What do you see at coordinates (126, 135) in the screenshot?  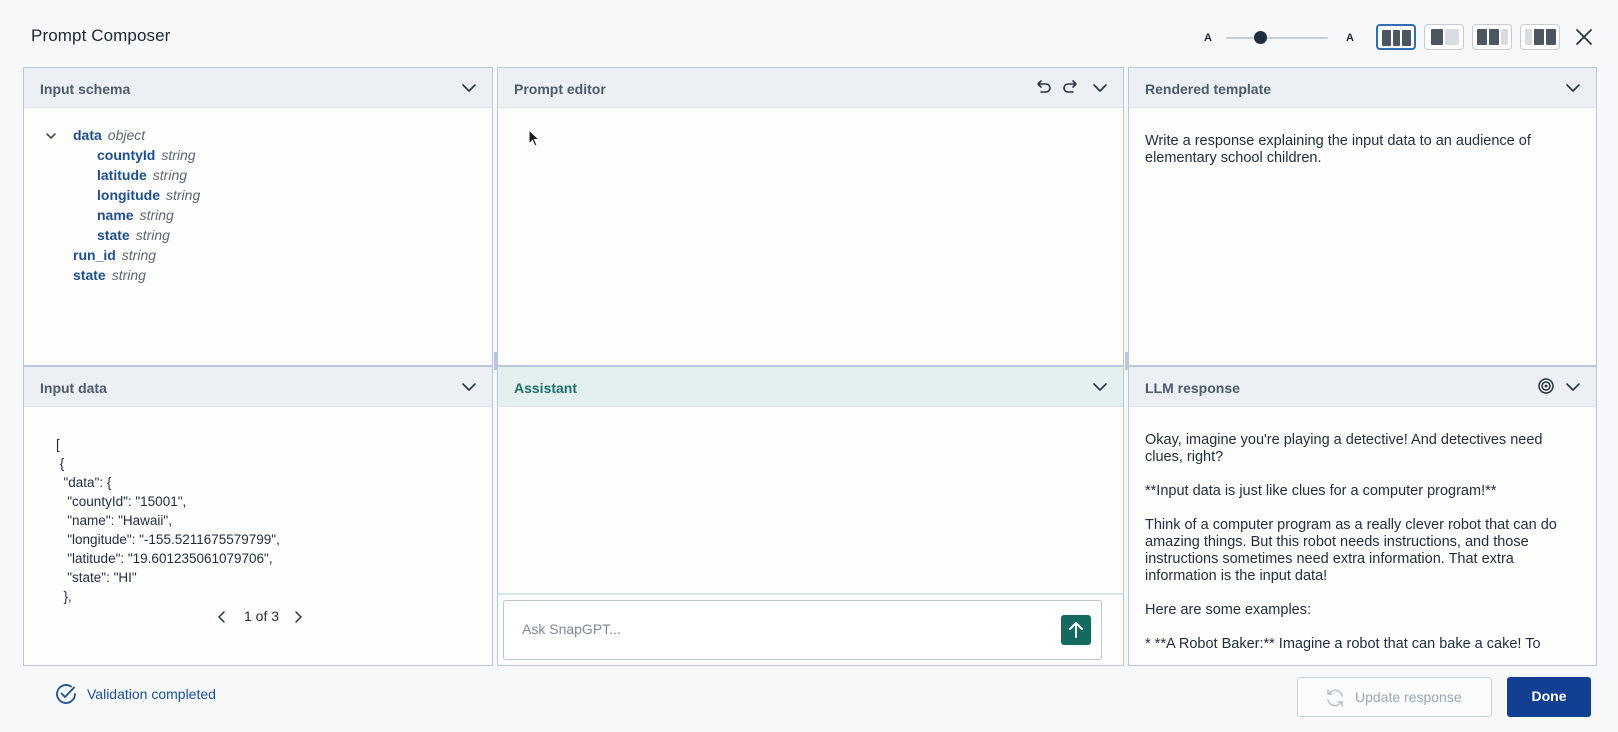 I see `schema-type: object` at bounding box center [126, 135].